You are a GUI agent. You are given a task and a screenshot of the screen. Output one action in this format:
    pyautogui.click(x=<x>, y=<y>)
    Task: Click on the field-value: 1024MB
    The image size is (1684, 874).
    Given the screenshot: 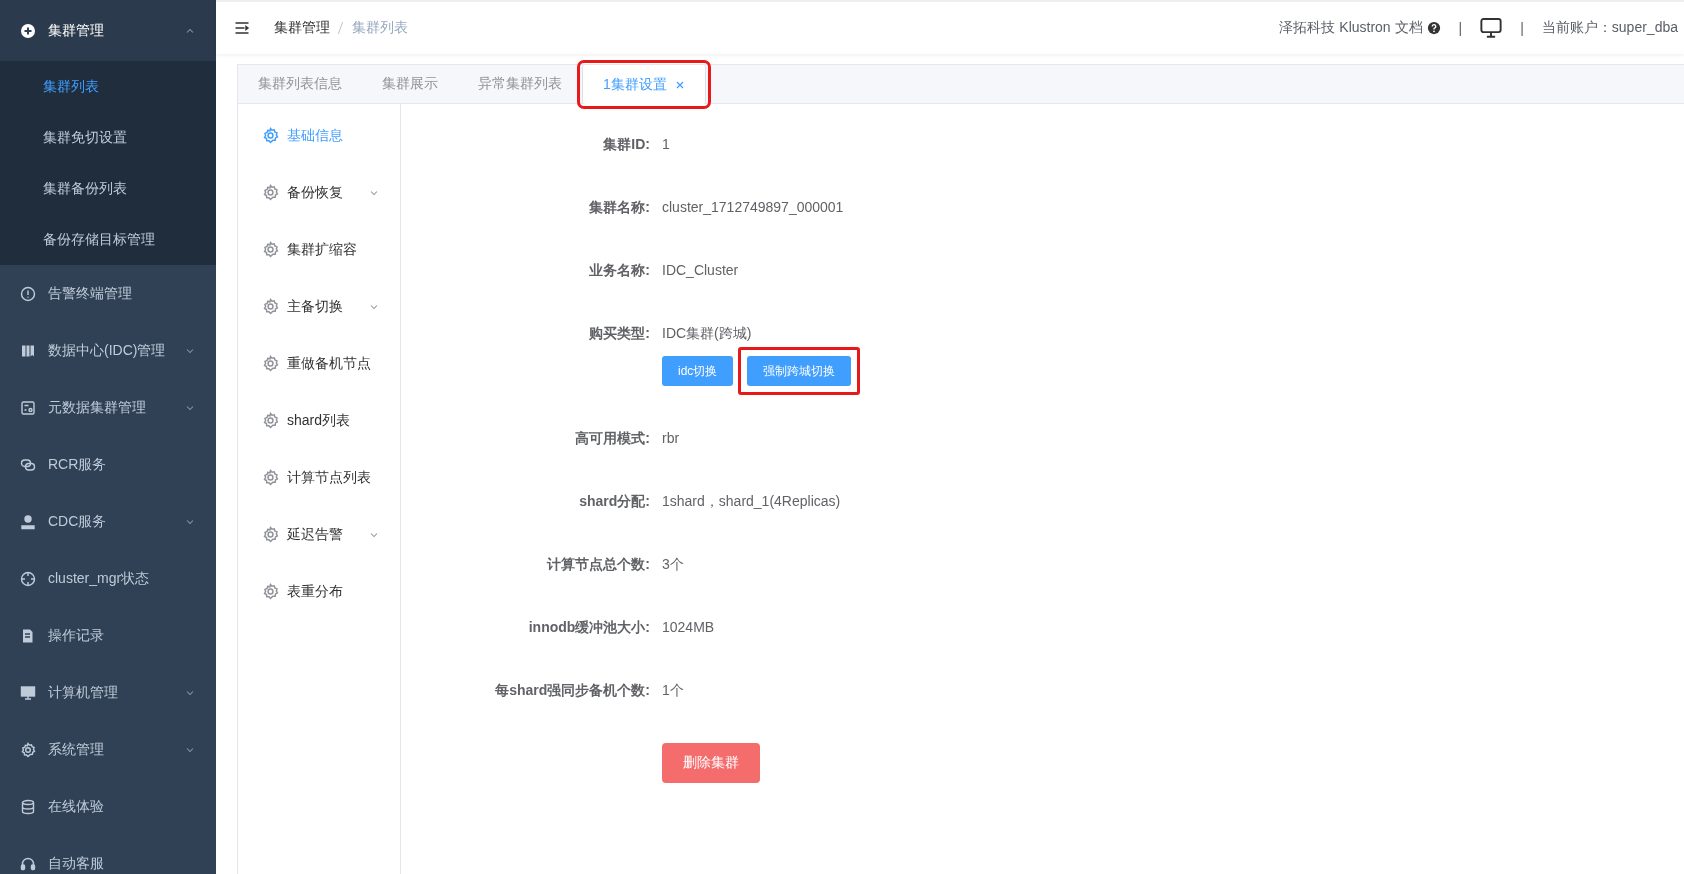 What is the action you would take?
    pyautogui.click(x=688, y=627)
    